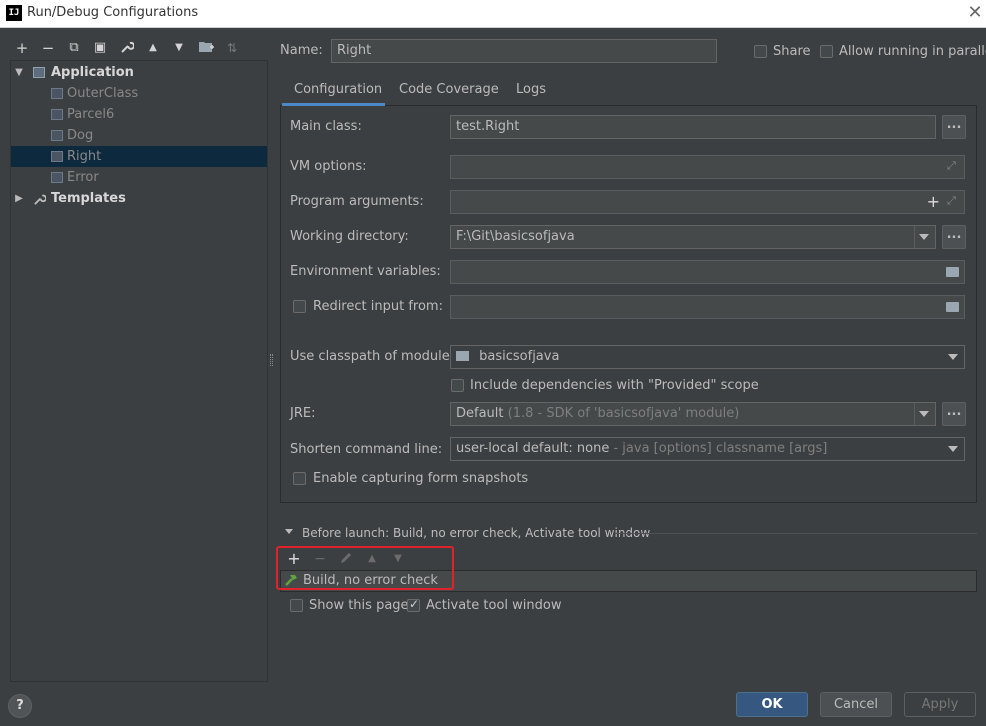 The height and width of the screenshot is (726, 986). Describe the element at coordinates (720, 448) in the screenshot. I see `shorten-detail: - java [options] classname [args]` at that location.